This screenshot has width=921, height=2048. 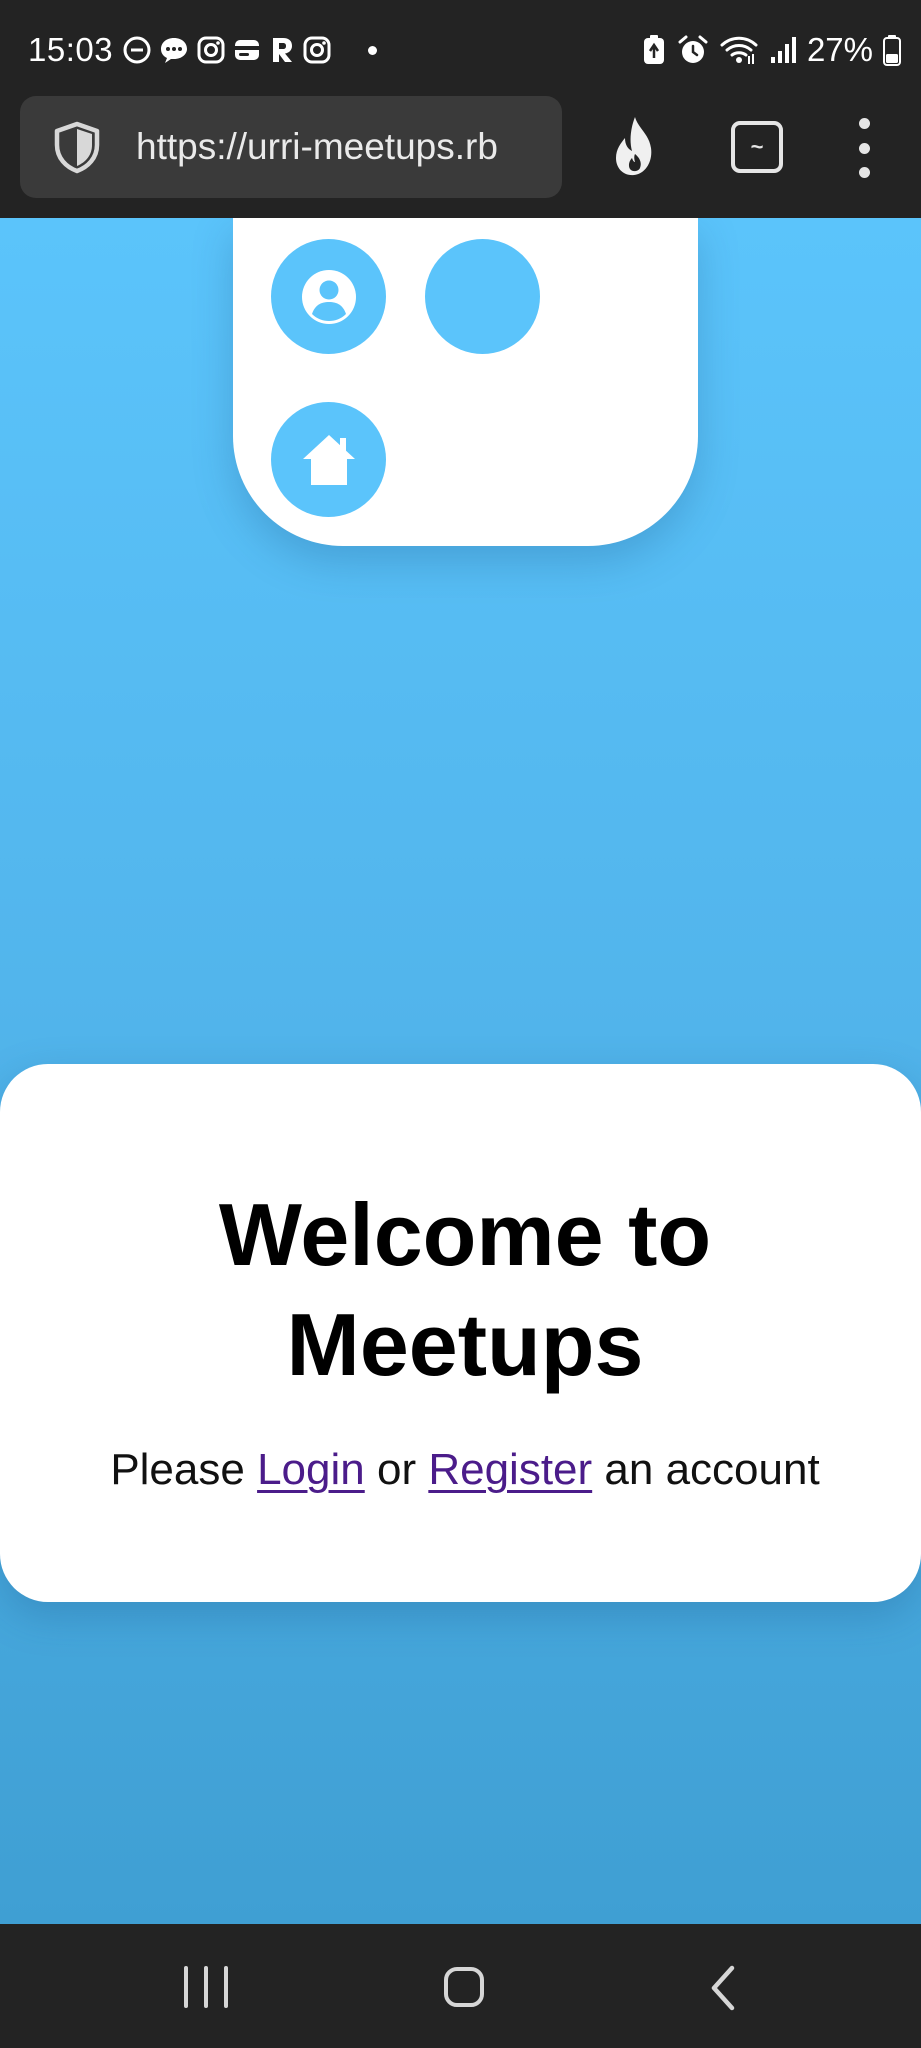 I want to click on profile-icon, so click(x=328, y=296).